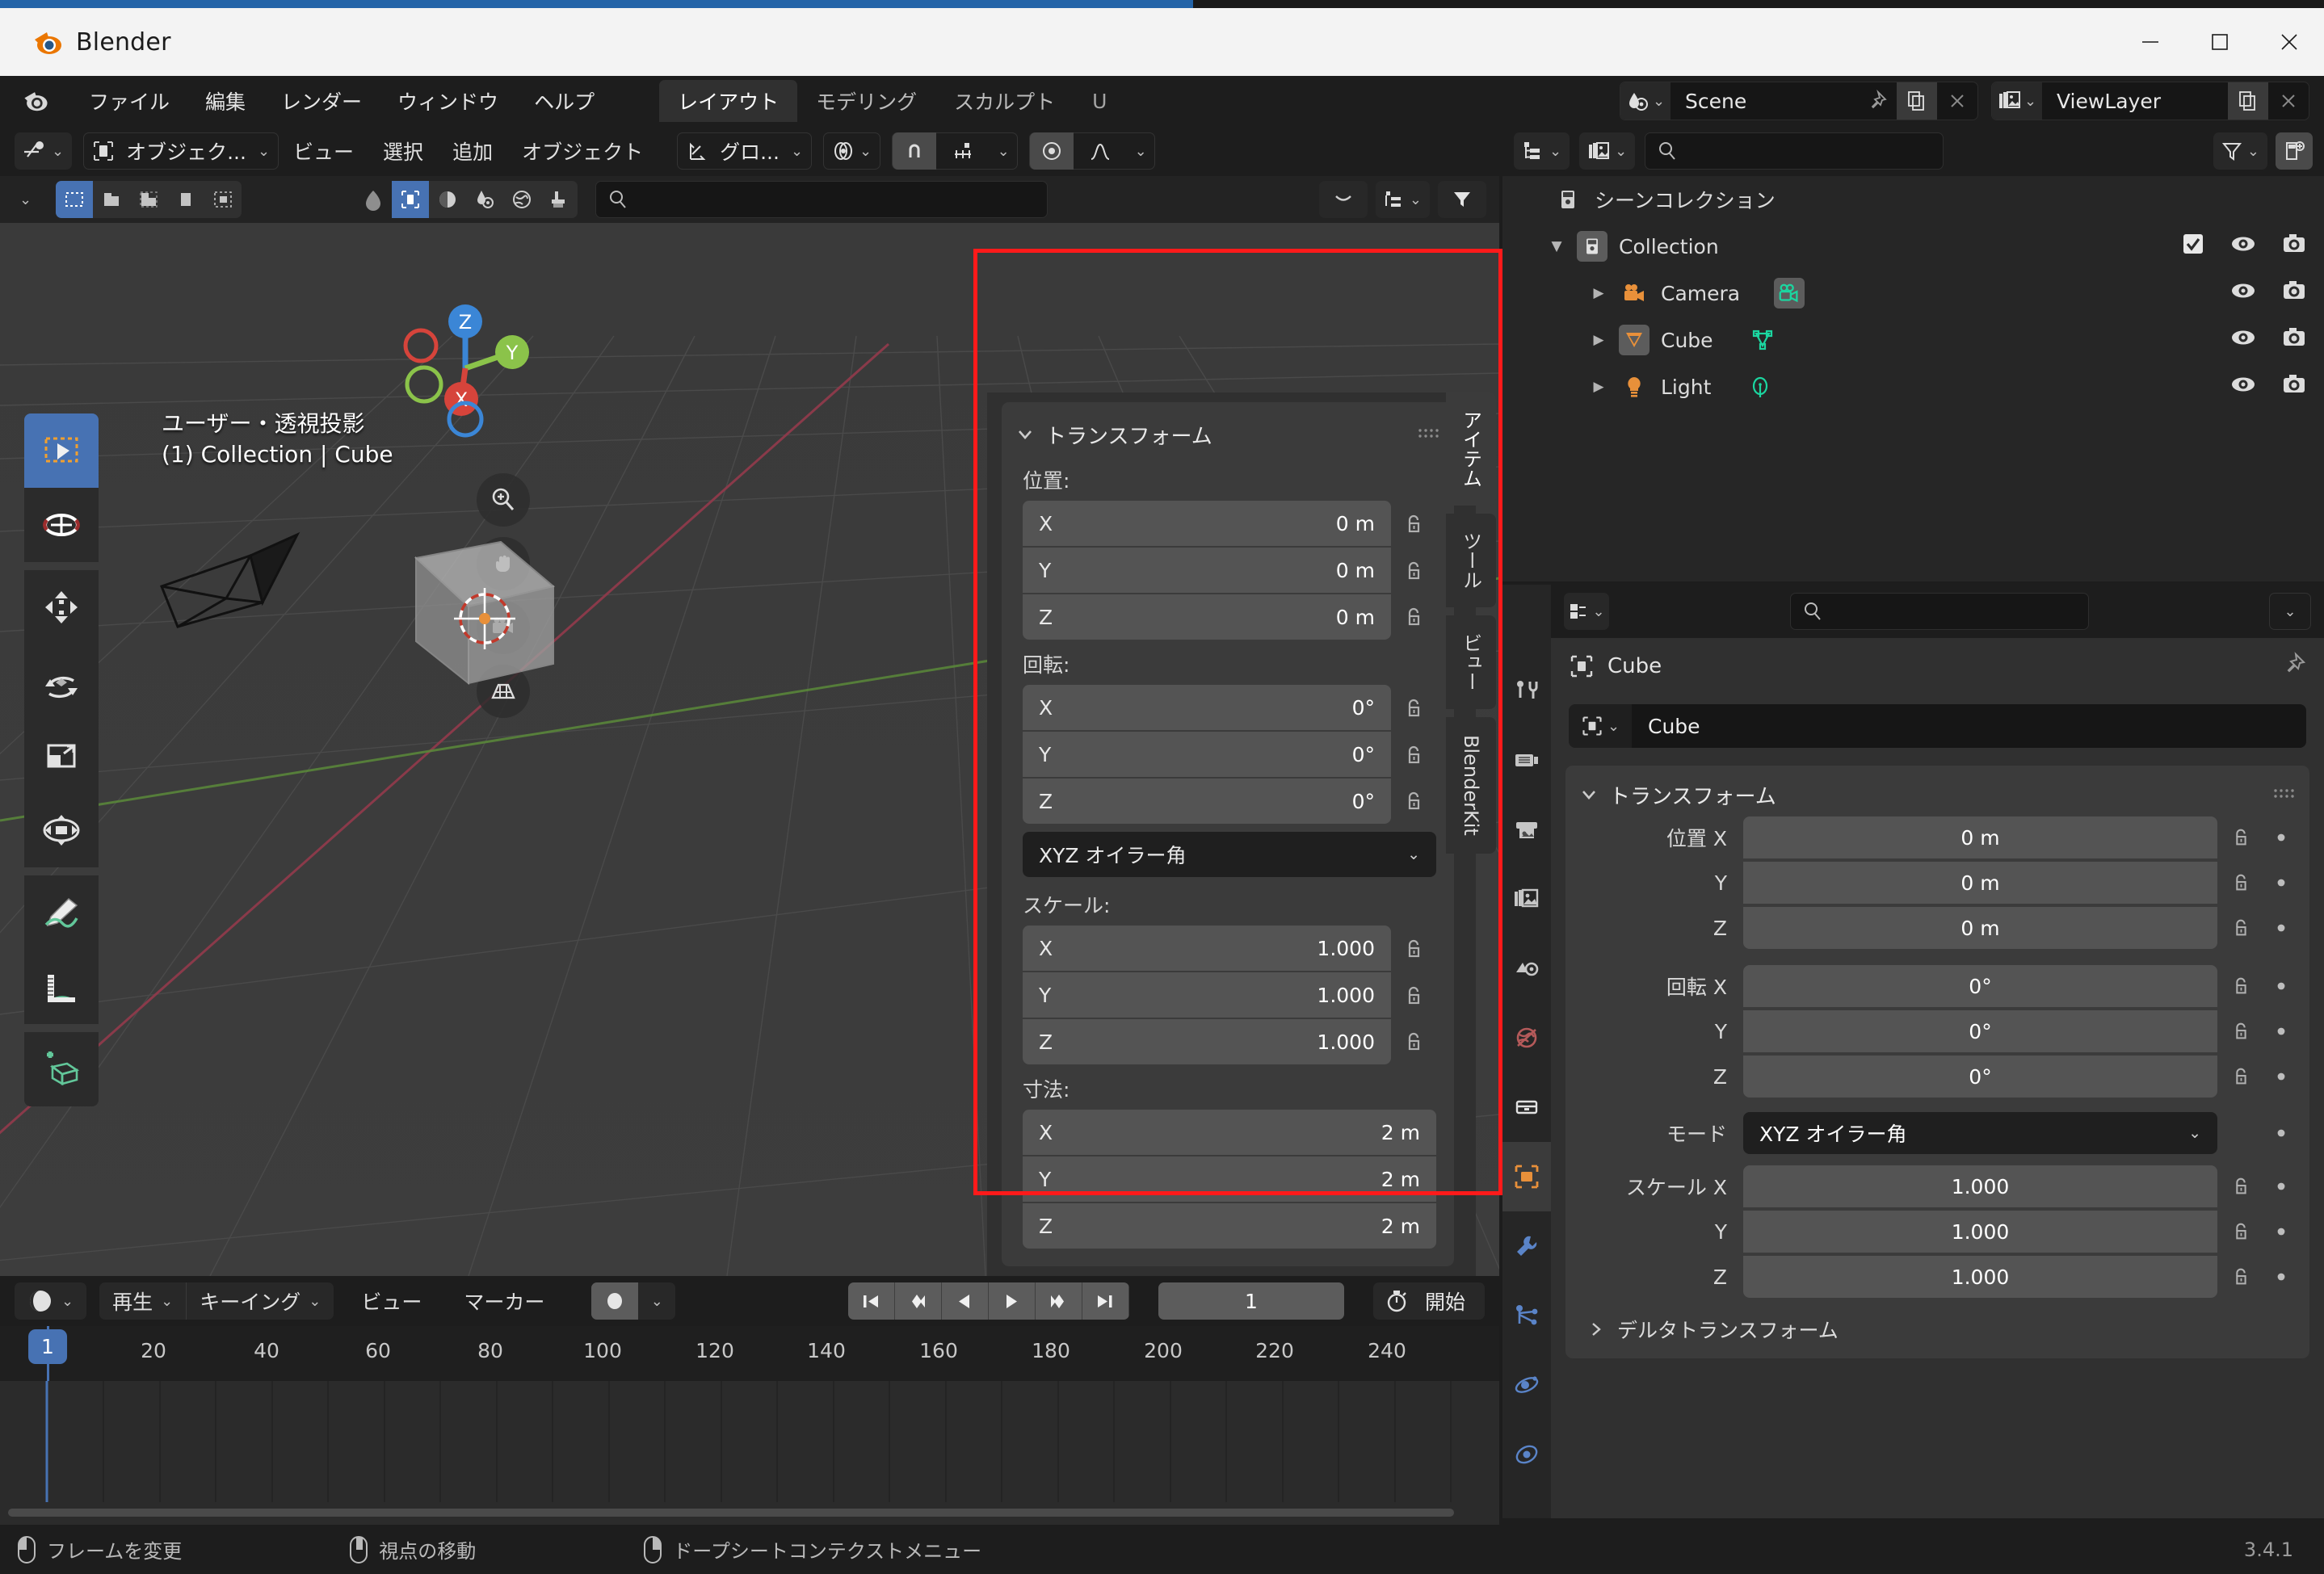 The height and width of the screenshot is (1574, 2324). I want to click on scale-tool-icon, so click(62, 756).